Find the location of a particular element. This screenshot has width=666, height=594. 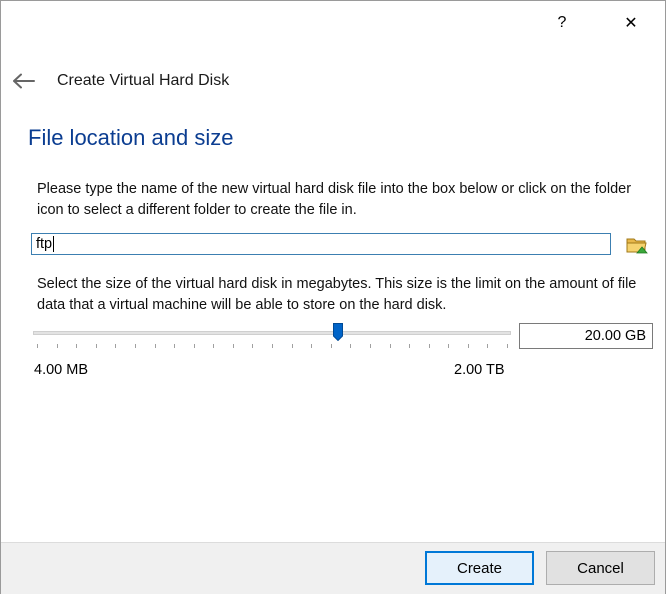

cancel-button: Cancel is located at coordinates (600, 568).